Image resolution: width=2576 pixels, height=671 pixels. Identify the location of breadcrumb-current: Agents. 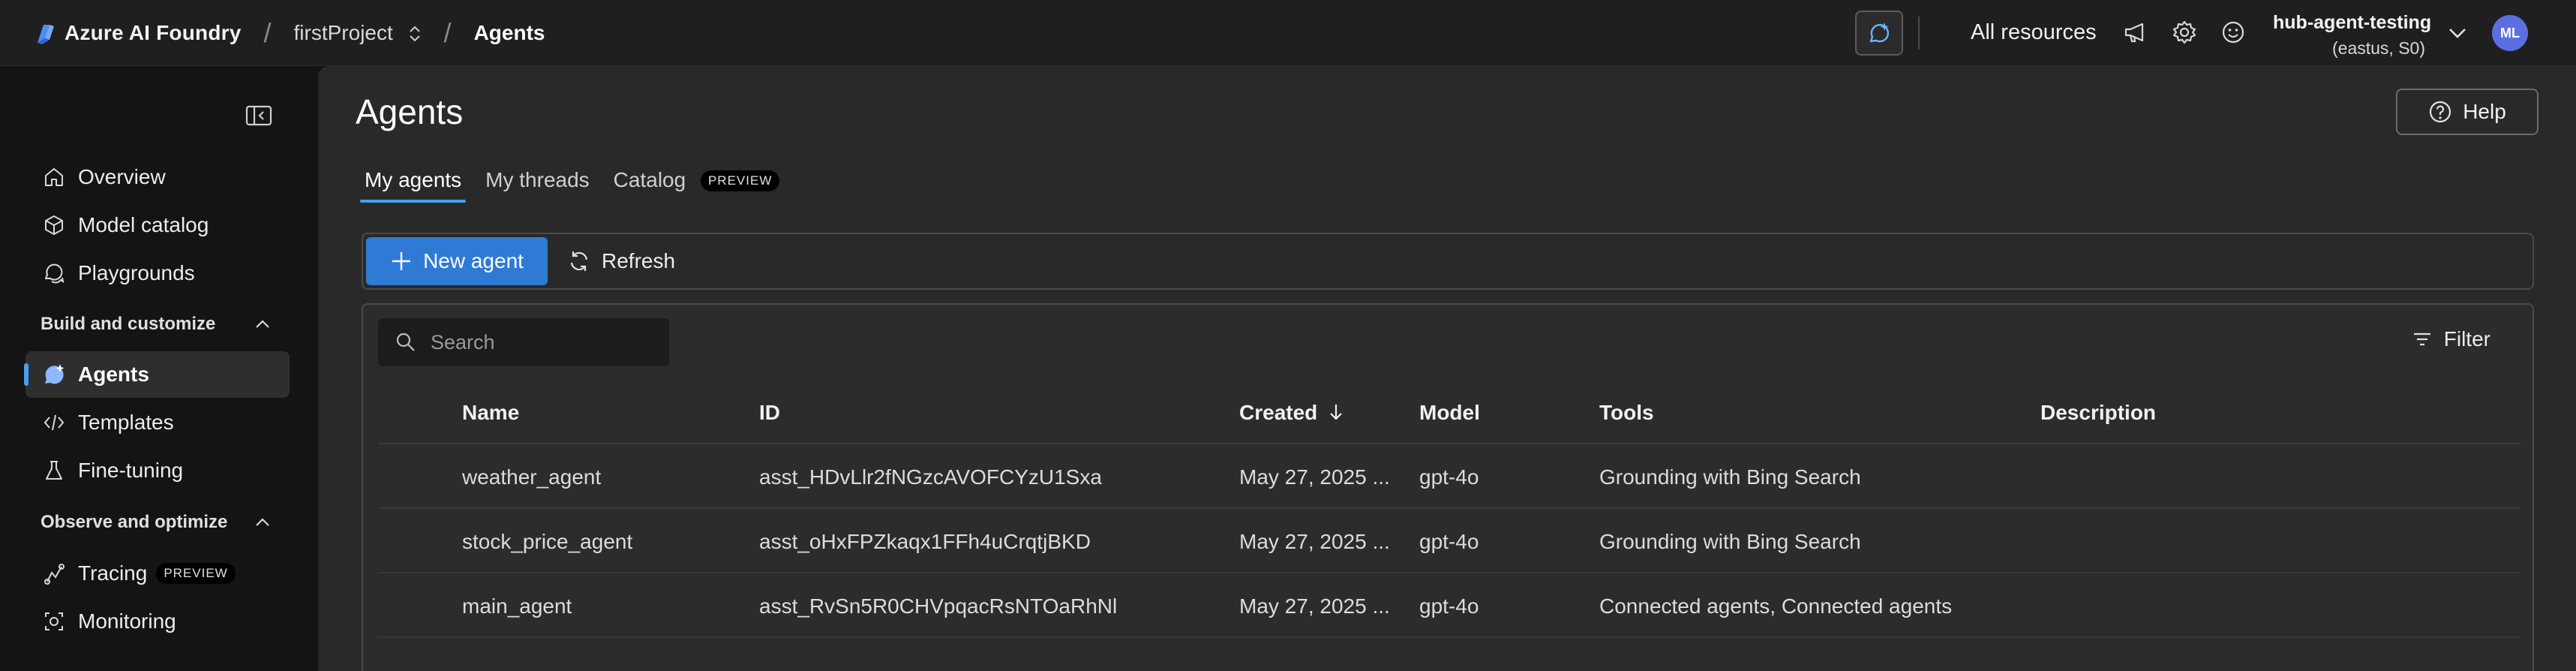
(509, 32).